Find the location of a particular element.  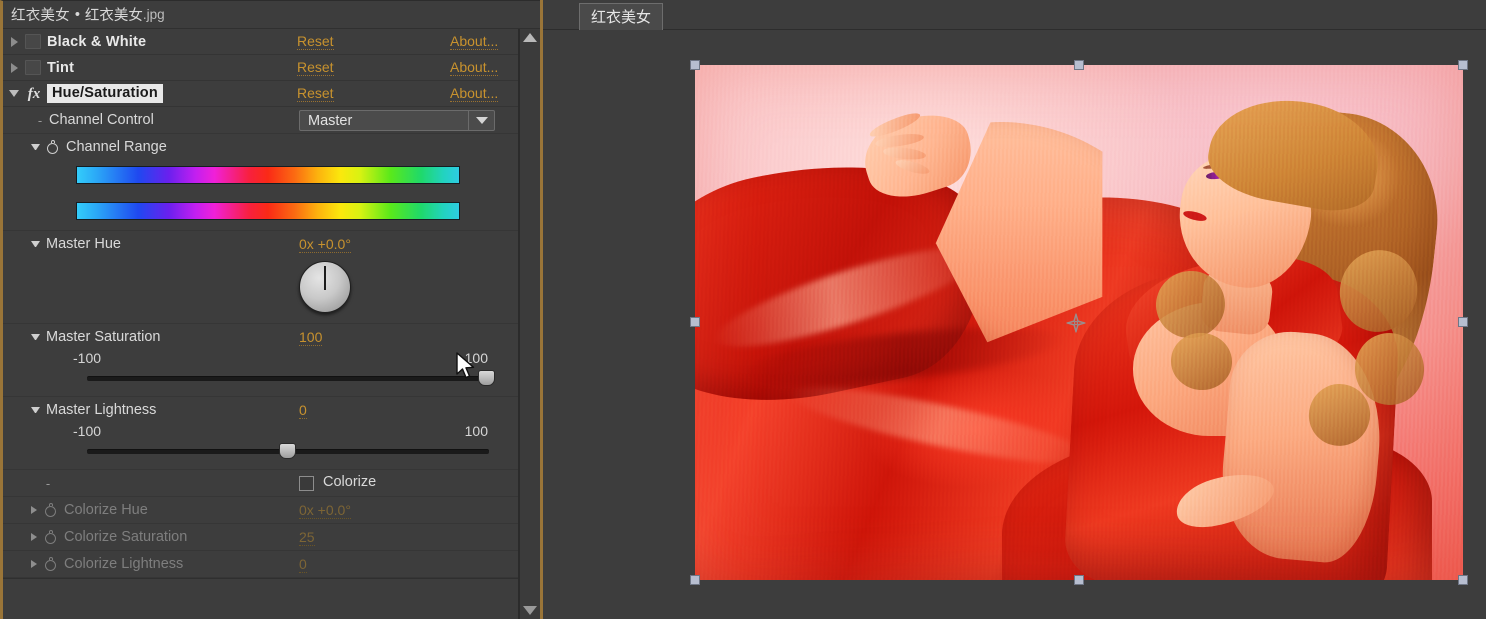

channel-control-dropdown: Master is located at coordinates (397, 120).